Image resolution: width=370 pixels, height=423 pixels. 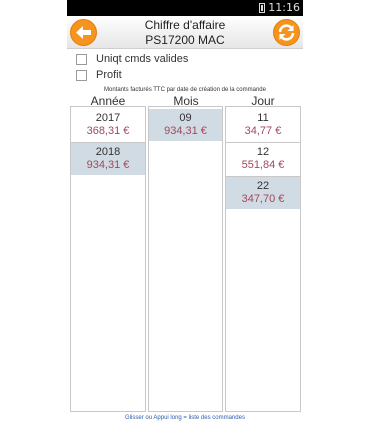 What do you see at coordinates (263, 131) in the screenshot?
I see `jour-amount: 34,77 €` at bounding box center [263, 131].